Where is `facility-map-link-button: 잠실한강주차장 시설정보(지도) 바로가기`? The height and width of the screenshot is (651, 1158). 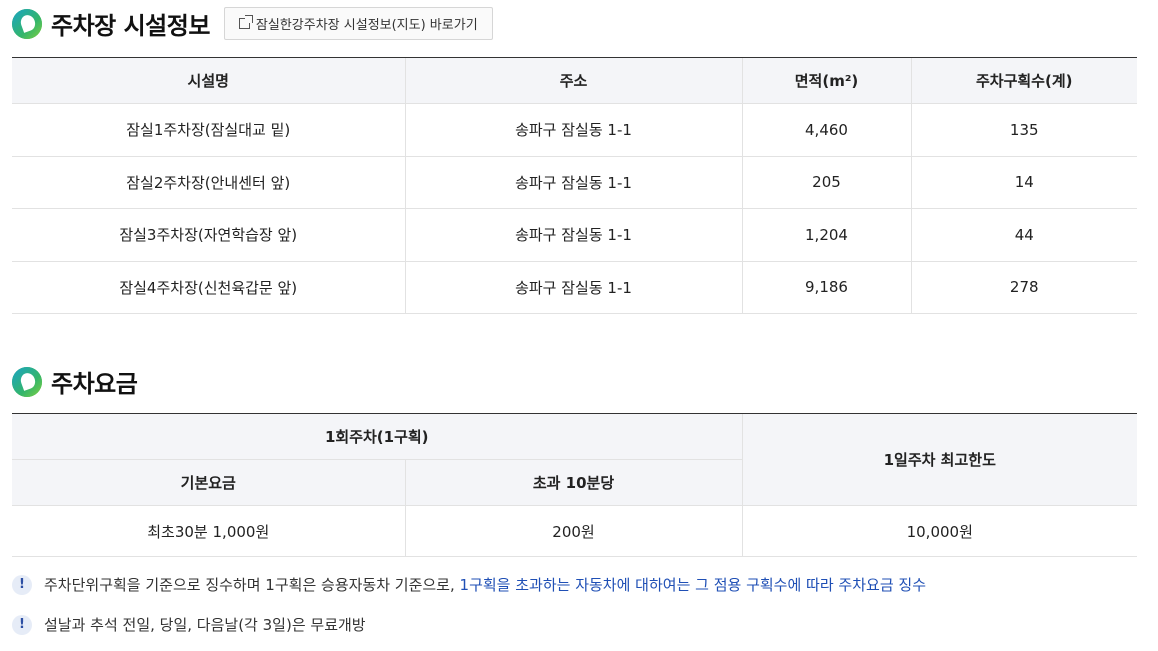 facility-map-link-button: 잠실한강주차장 시설정보(지도) 바로가기 is located at coordinates (358, 23).